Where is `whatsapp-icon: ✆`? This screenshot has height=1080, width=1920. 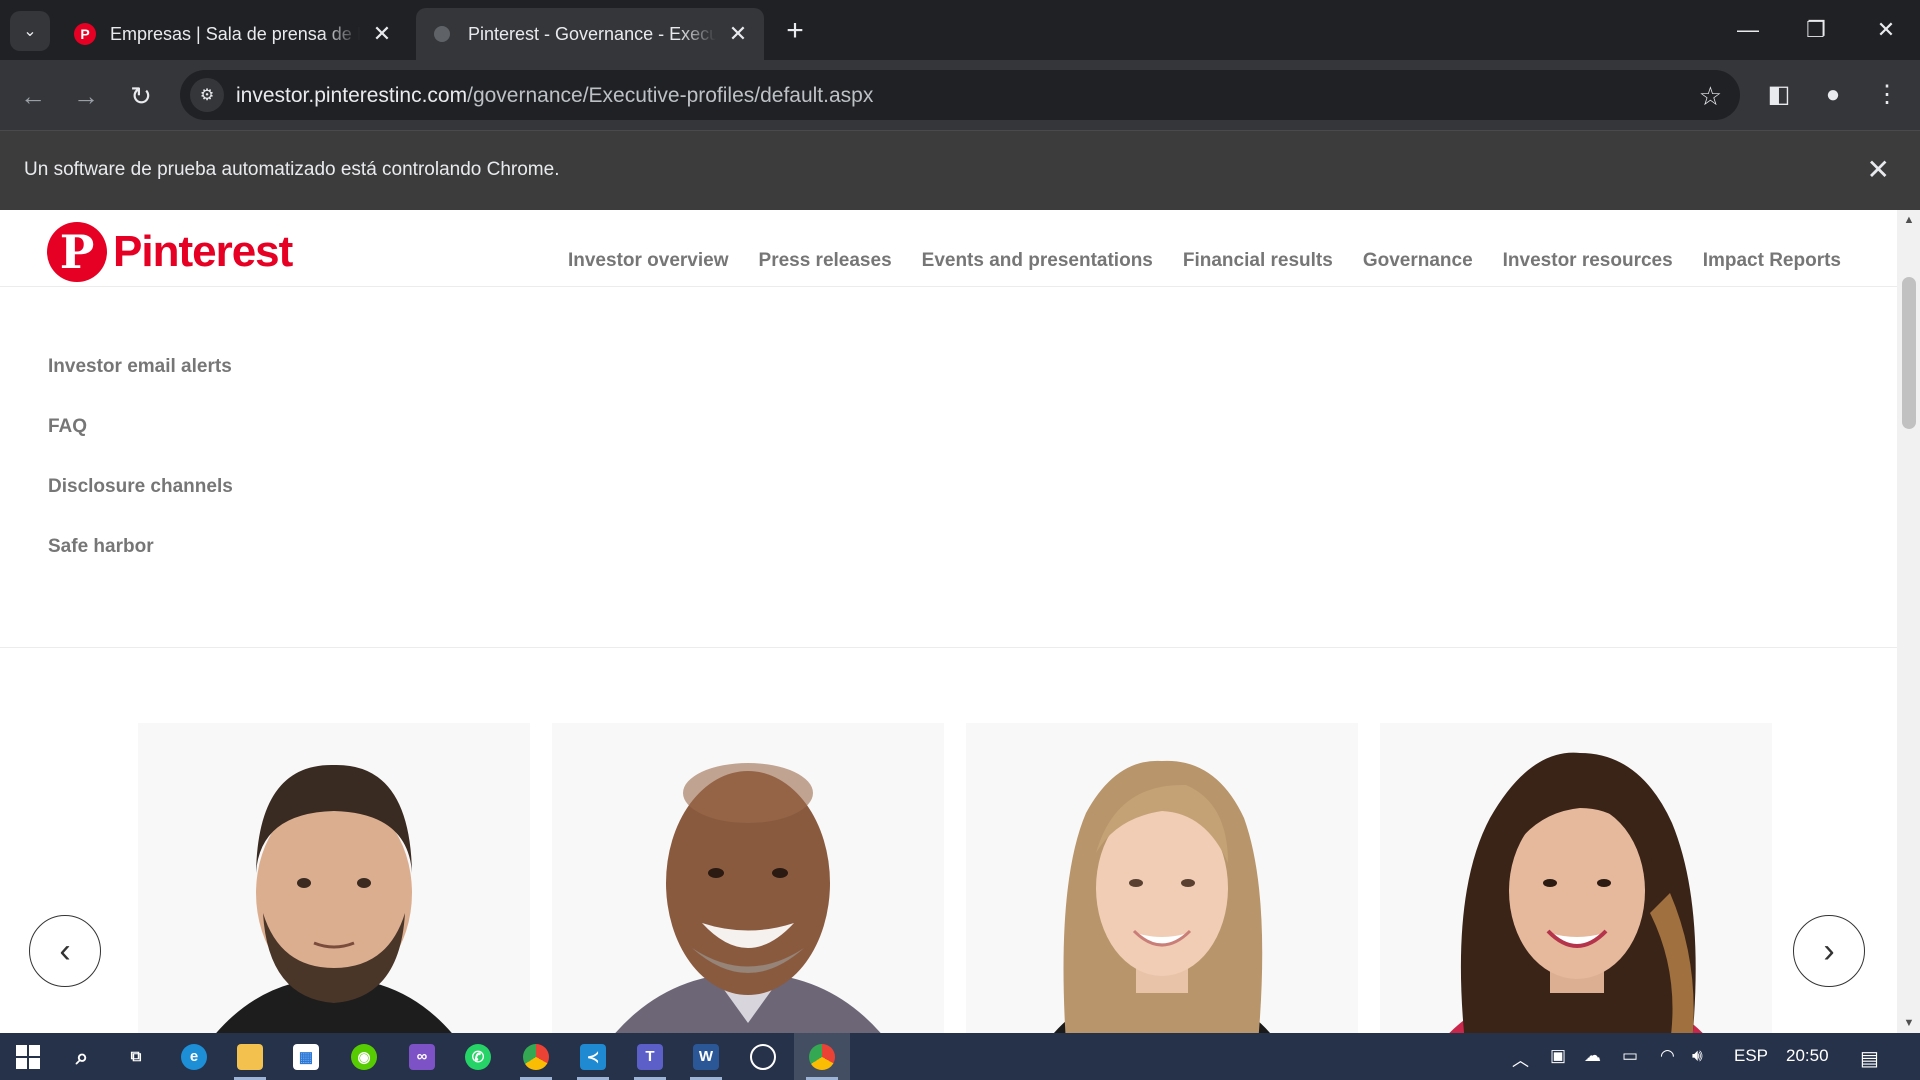
whatsapp-icon: ✆ is located at coordinates (478, 1056).